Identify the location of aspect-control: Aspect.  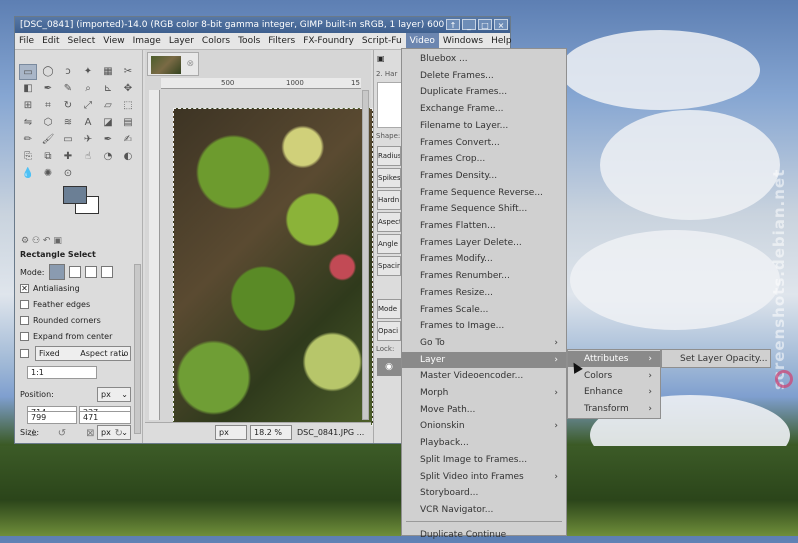
(389, 222).